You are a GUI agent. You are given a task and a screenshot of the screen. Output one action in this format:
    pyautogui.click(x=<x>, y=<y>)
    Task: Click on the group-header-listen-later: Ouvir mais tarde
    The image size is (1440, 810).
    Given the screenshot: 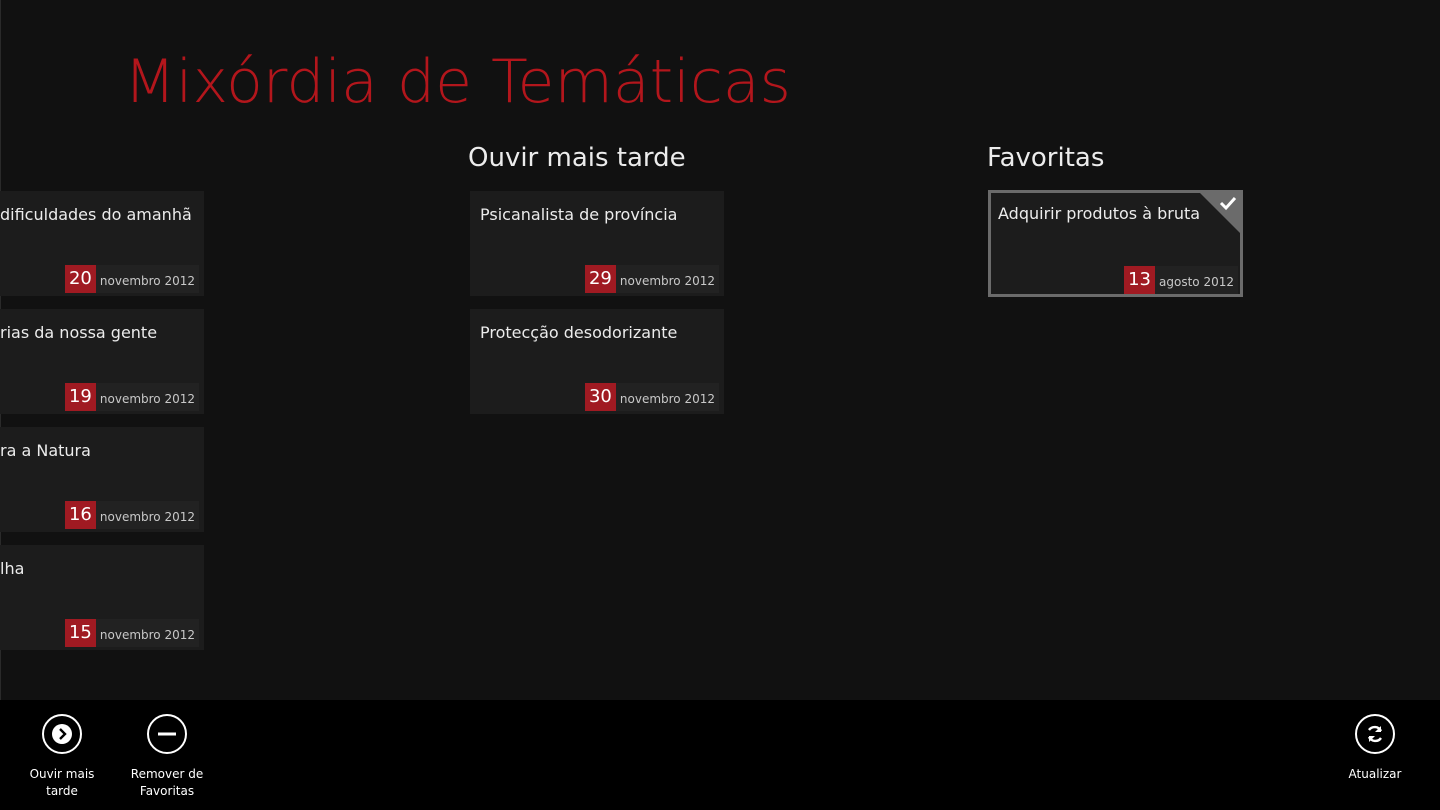 What is the action you would take?
    pyautogui.click(x=577, y=158)
    